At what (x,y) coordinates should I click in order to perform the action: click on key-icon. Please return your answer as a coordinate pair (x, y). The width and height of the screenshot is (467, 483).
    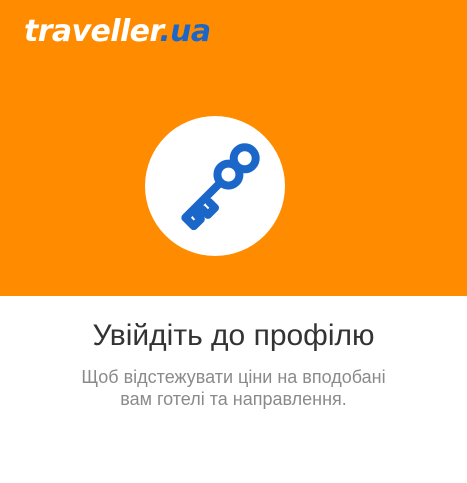
    Looking at the image, I should click on (220, 187).